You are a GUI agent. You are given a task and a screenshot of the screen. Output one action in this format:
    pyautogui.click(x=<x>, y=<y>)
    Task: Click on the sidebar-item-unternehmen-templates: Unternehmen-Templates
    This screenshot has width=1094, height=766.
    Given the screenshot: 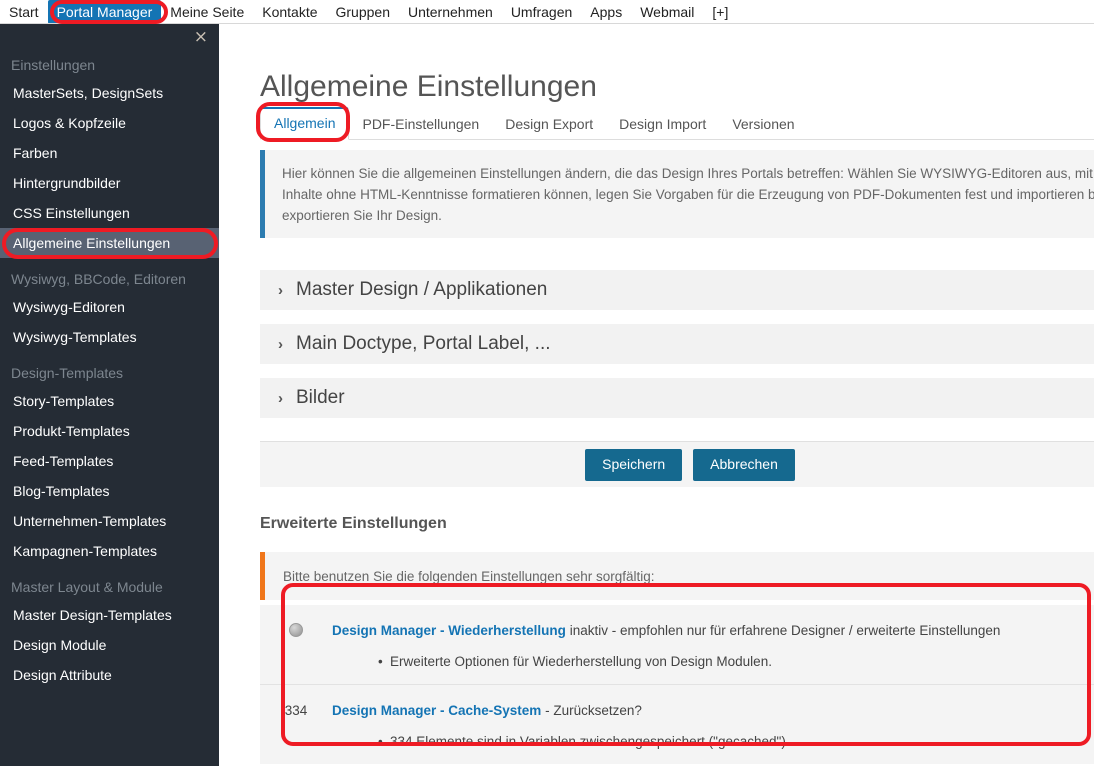 What is the action you would take?
    pyautogui.click(x=109, y=521)
    